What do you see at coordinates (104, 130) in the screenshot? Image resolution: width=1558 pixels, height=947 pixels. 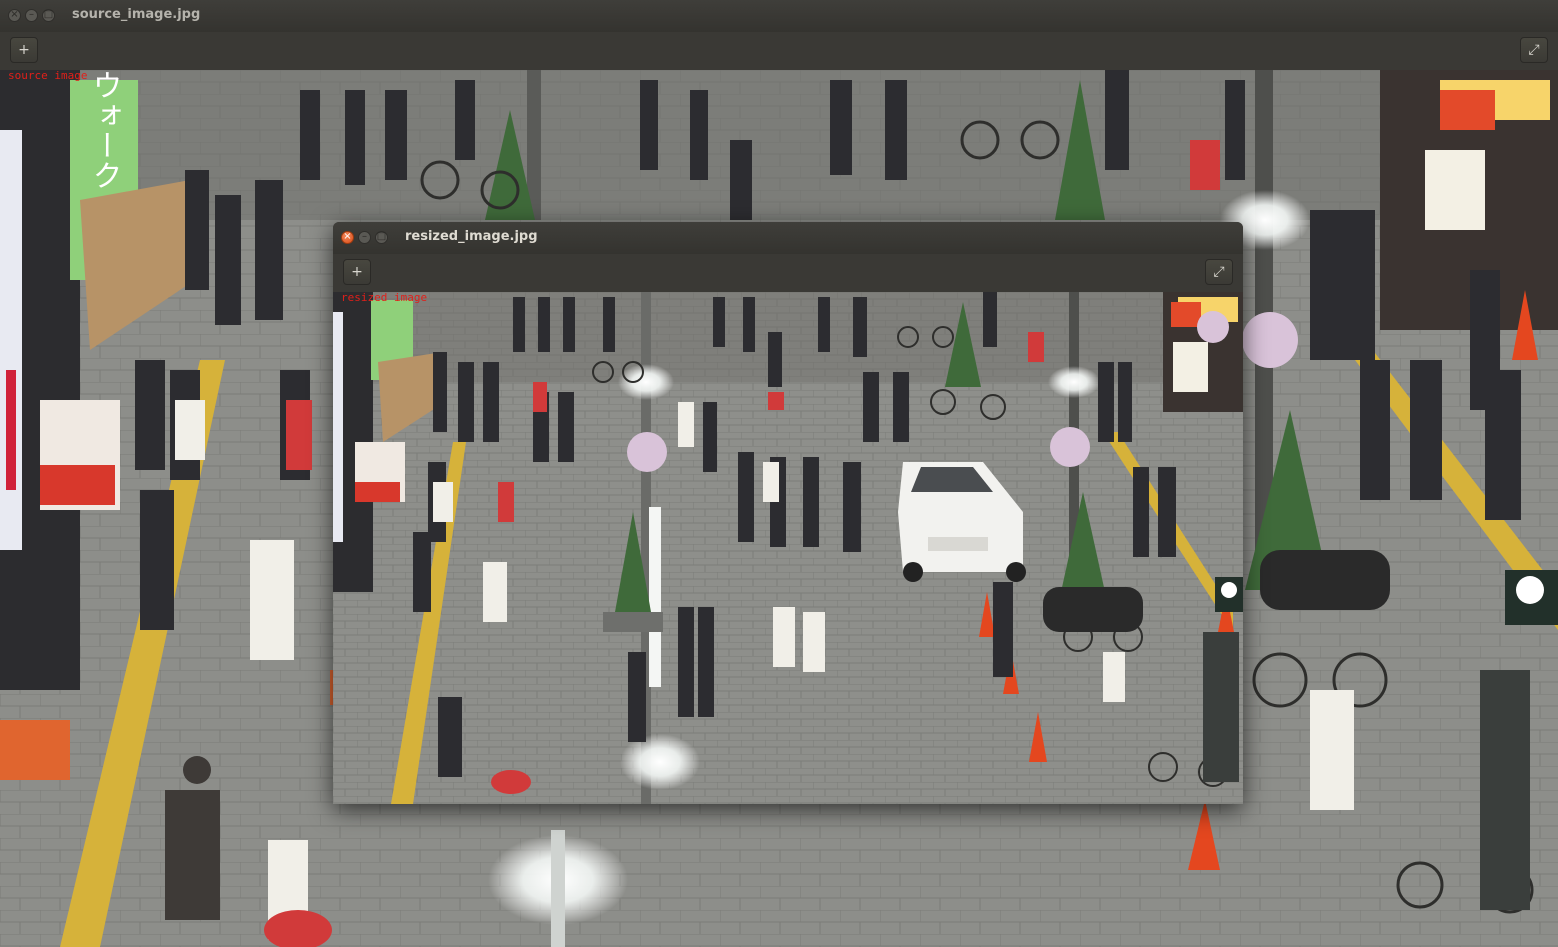 I see `shop-sign-text: ウォーク` at bounding box center [104, 130].